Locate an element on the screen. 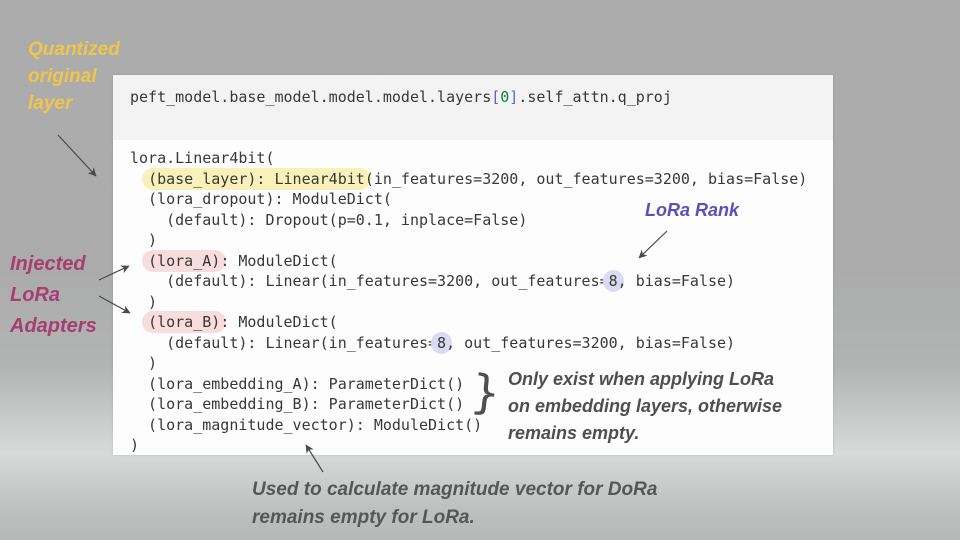 Image resolution: width=960 pixels, height=540 pixels. label-quantized-original-layer: Quantized original layer is located at coordinates (74, 76).